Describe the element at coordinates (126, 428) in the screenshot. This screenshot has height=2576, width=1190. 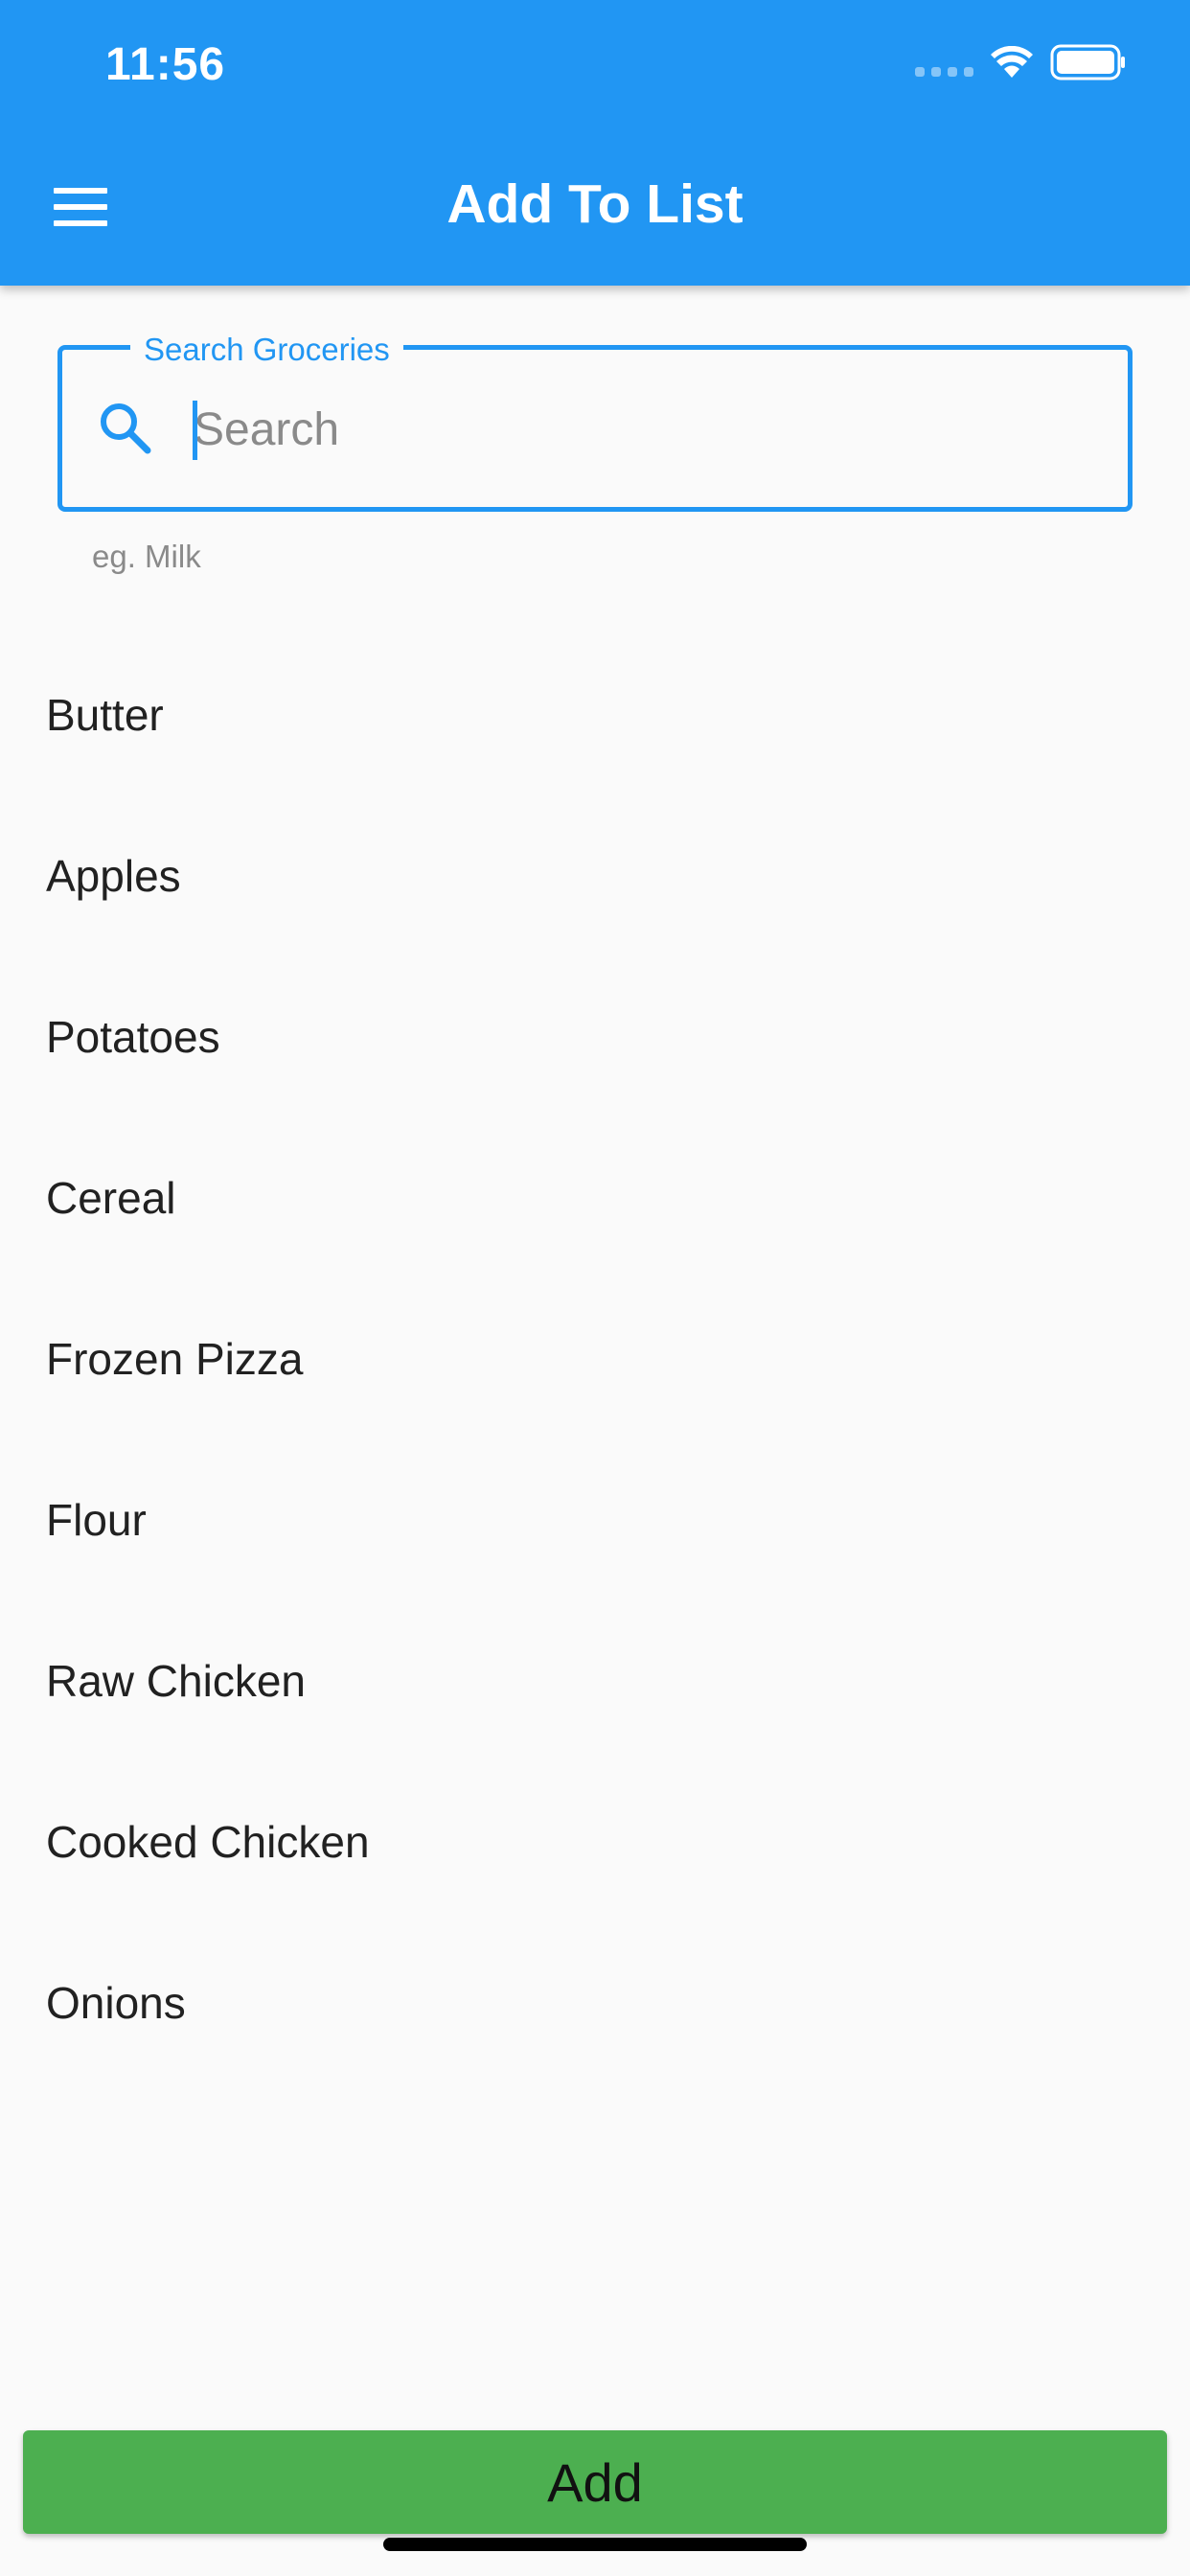
I see `search-icon` at that location.